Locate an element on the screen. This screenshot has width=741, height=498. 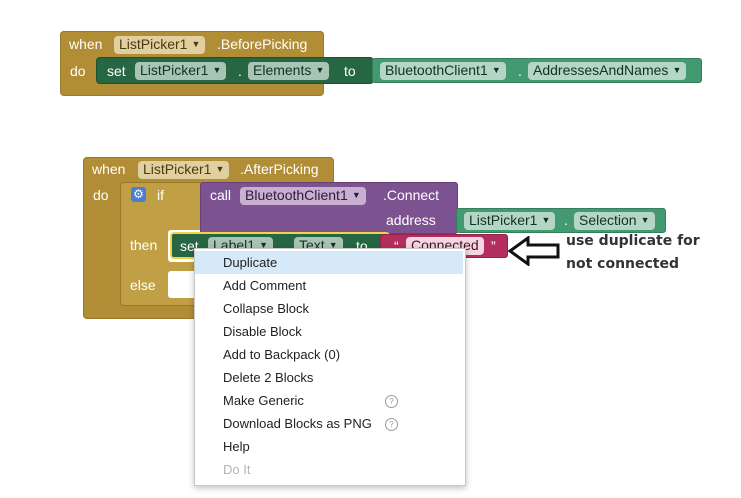
menu-item-collapse-block: Collapse Block is located at coordinates (329, 308).